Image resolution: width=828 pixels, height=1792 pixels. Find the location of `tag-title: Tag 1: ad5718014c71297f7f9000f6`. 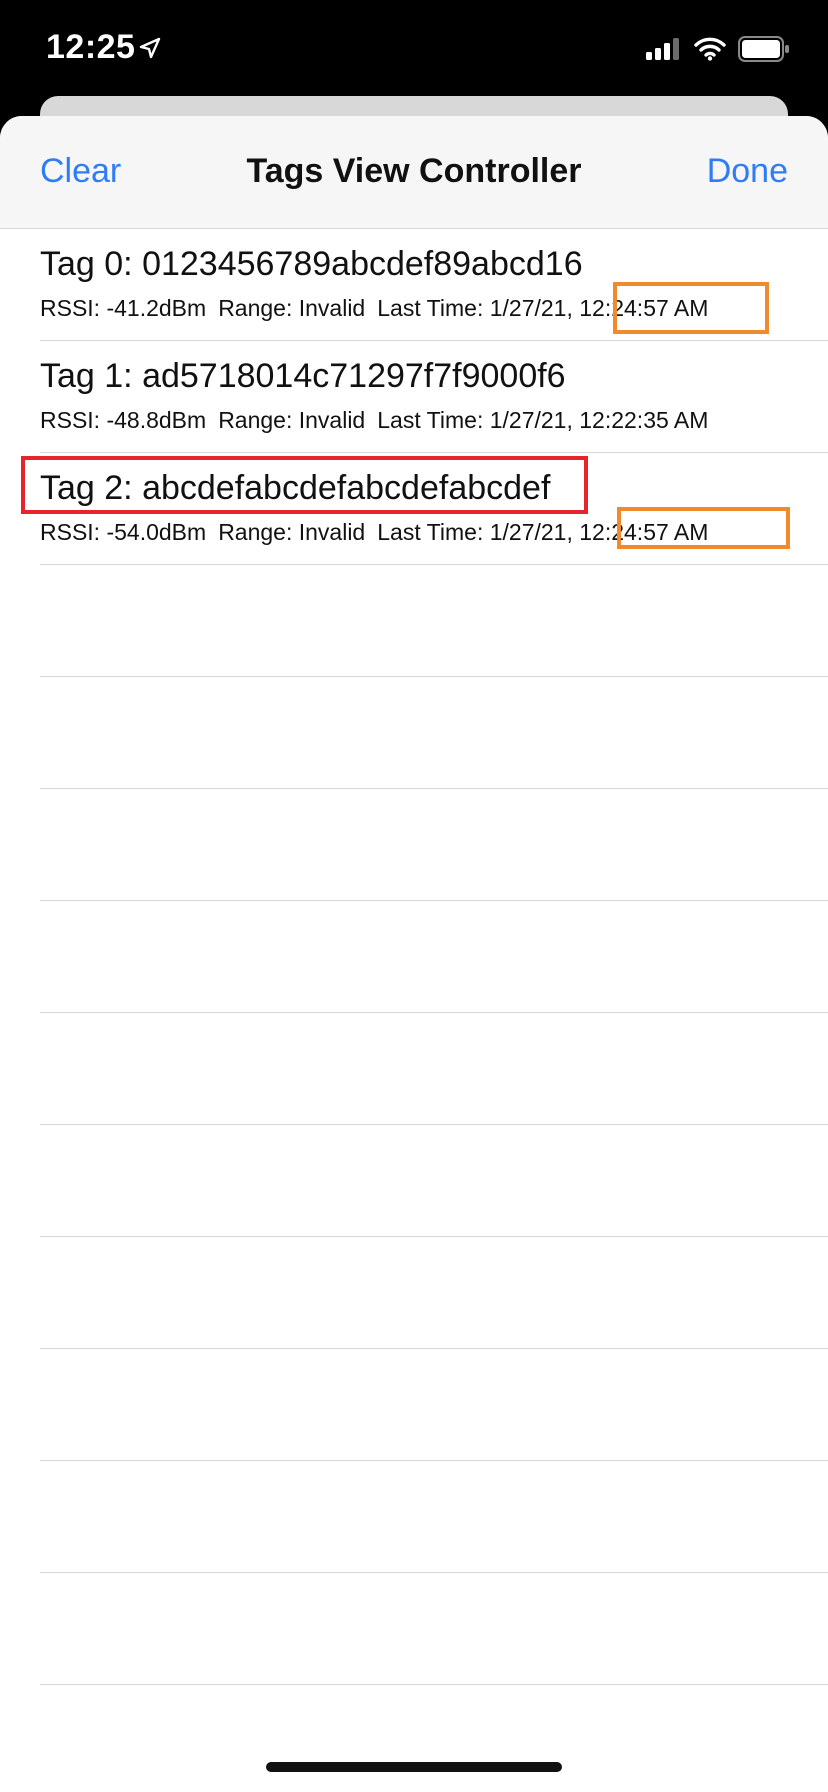

tag-title: Tag 1: ad5718014c71297f7f9000f6 is located at coordinates (303, 376).